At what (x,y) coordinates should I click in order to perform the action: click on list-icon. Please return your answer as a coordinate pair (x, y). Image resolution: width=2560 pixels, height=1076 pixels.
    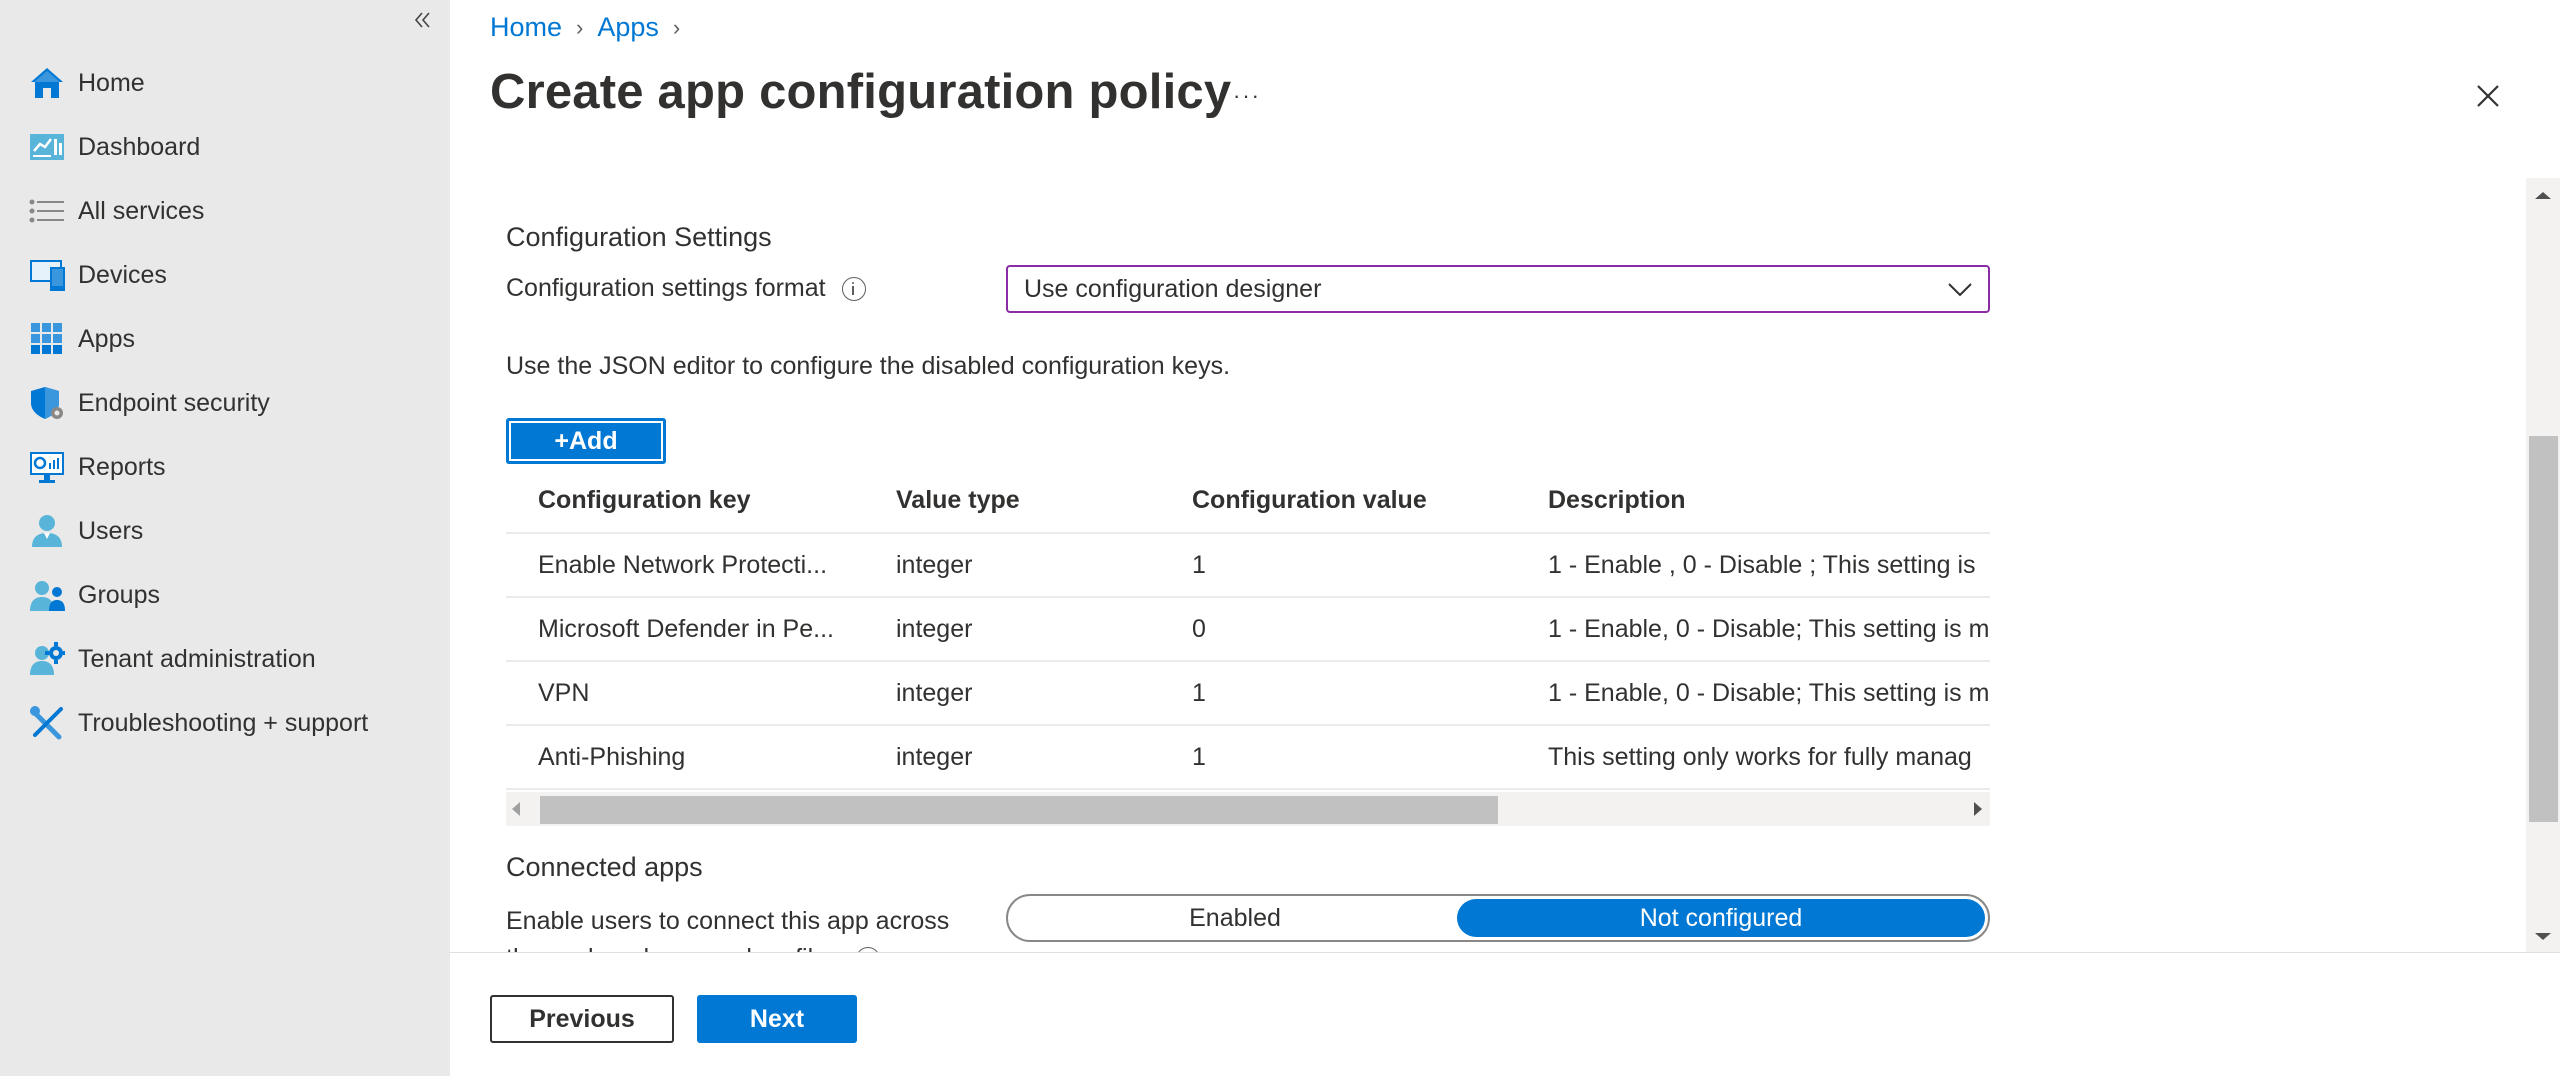
    Looking at the image, I should click on (47, 211).